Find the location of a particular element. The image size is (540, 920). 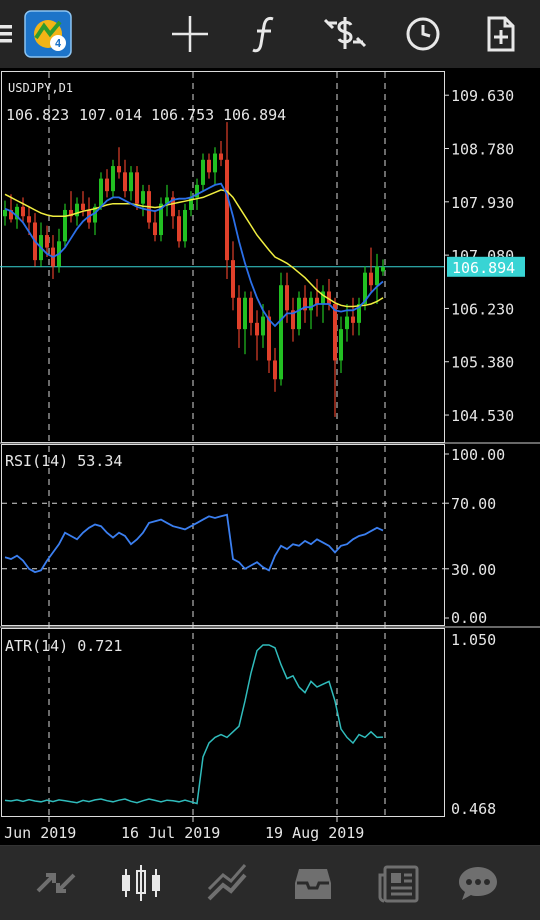

rsi-label: RSI(14) 53.34 is located at coordinates (63, 461).